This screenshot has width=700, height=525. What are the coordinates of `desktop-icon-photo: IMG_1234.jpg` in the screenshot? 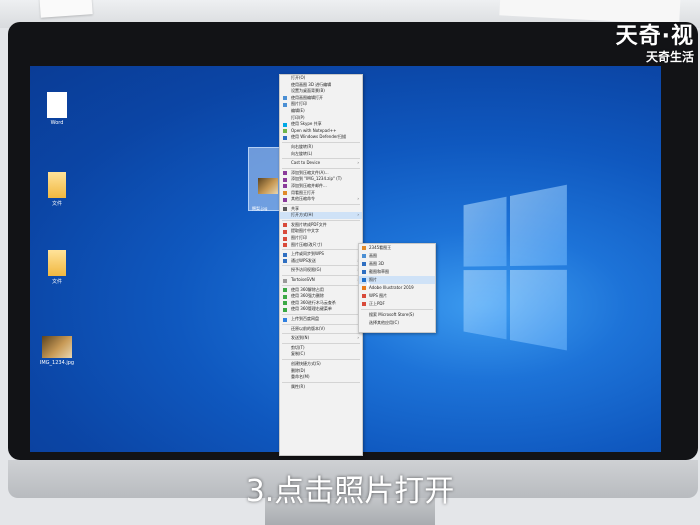 It's located at (57, 351).